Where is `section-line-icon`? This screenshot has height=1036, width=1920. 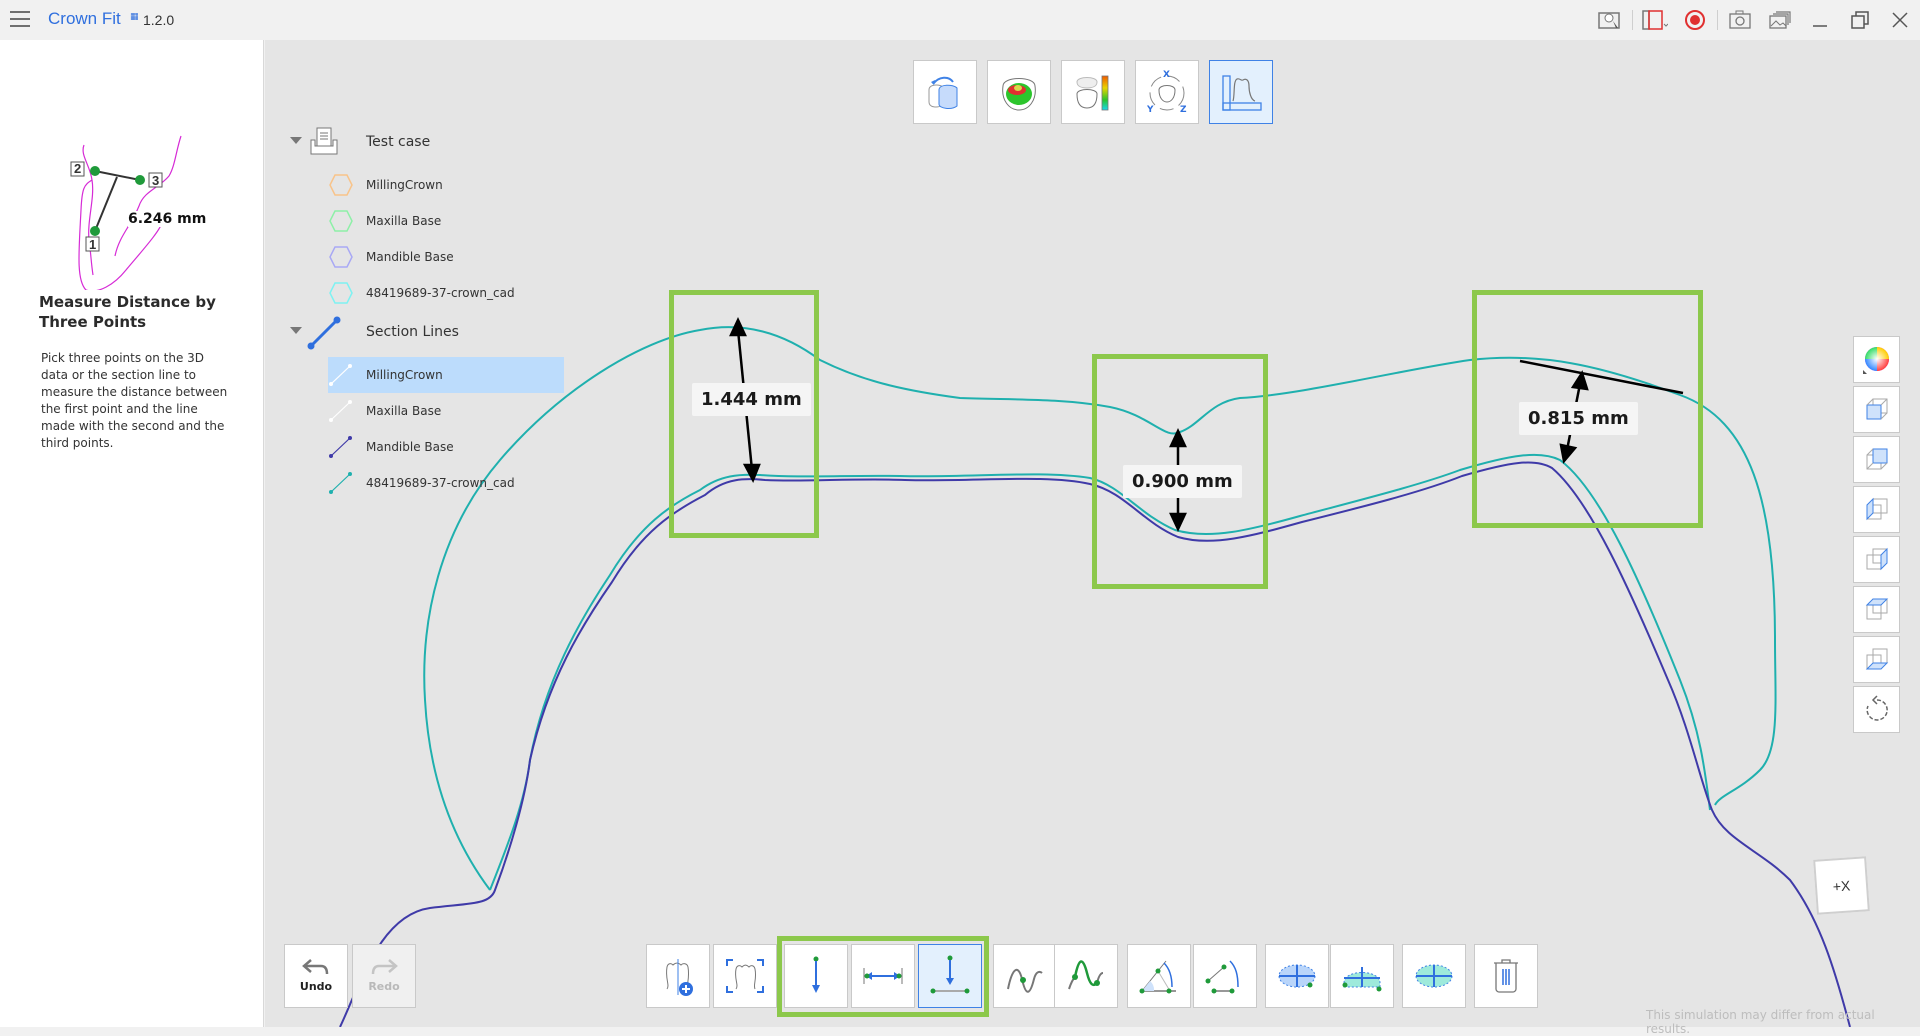 section-line-icon is located at coordinates (324, 333).